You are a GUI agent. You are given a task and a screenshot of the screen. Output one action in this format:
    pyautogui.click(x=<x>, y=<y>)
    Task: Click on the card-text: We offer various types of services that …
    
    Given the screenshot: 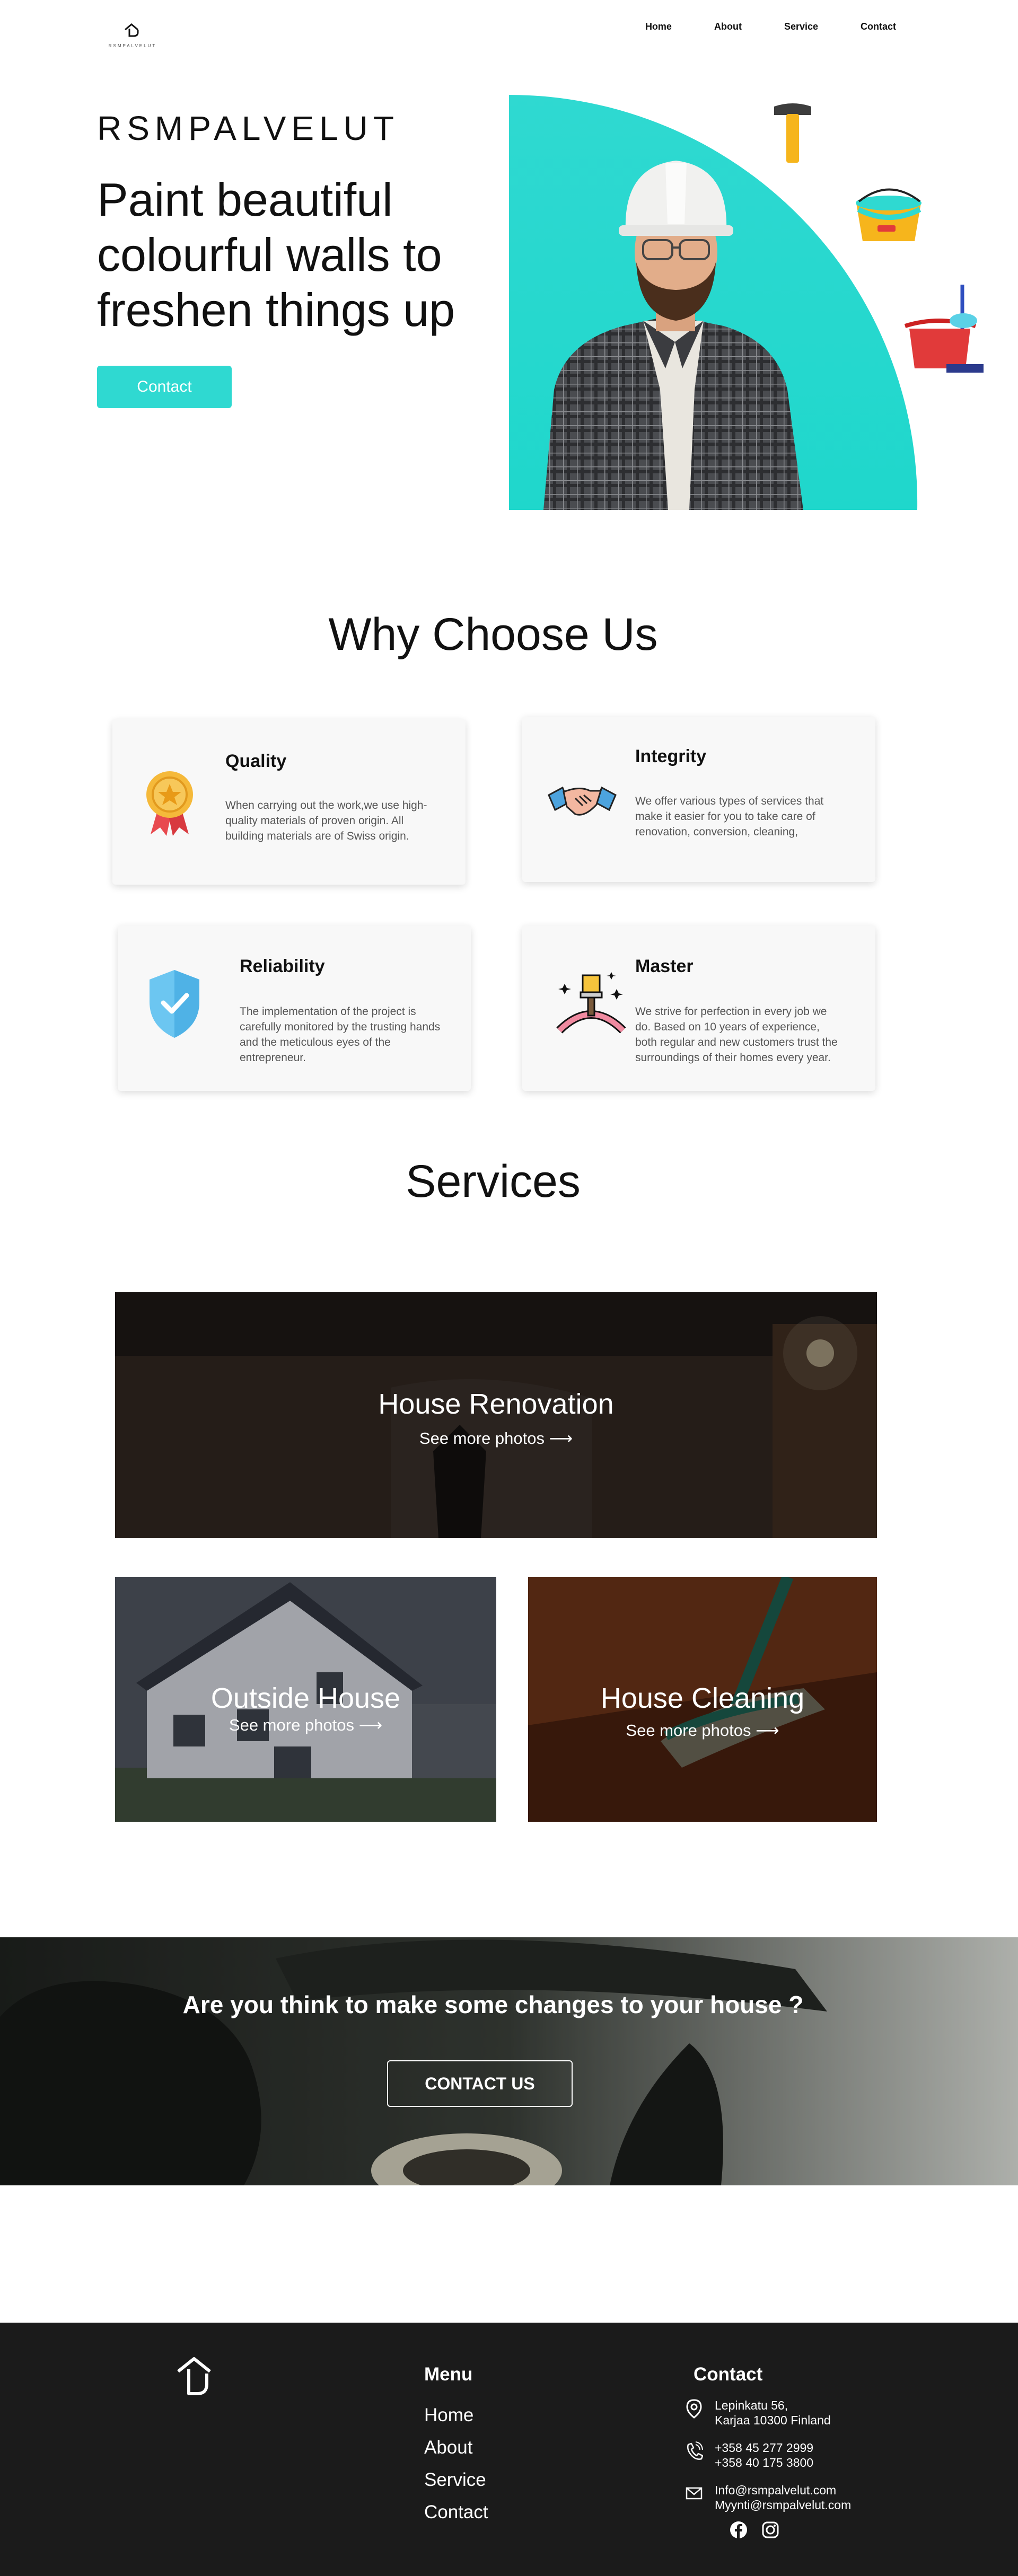 What is the action you would take?
    pyautogui.click(x=729, y=816)
    